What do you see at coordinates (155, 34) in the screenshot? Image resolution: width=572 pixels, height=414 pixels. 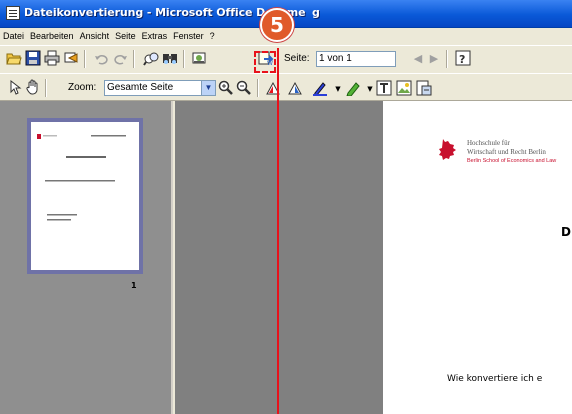 I see `menu-extras: Extras` at bounding box center [155, 34].